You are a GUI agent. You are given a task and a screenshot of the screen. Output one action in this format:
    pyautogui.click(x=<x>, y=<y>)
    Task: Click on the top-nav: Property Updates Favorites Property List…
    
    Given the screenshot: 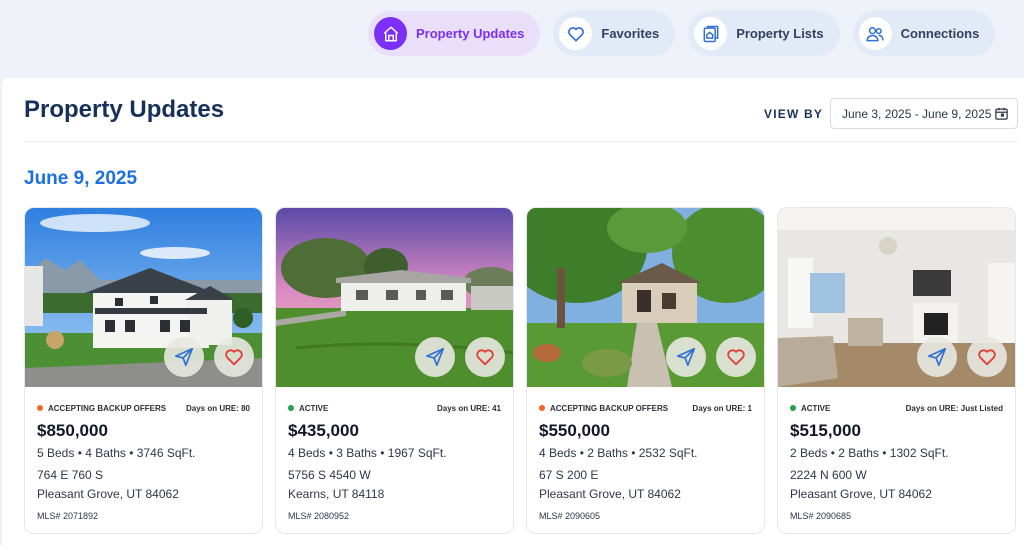 What is the action you would take?
    pyautogui.click(x=682, y=33)
    